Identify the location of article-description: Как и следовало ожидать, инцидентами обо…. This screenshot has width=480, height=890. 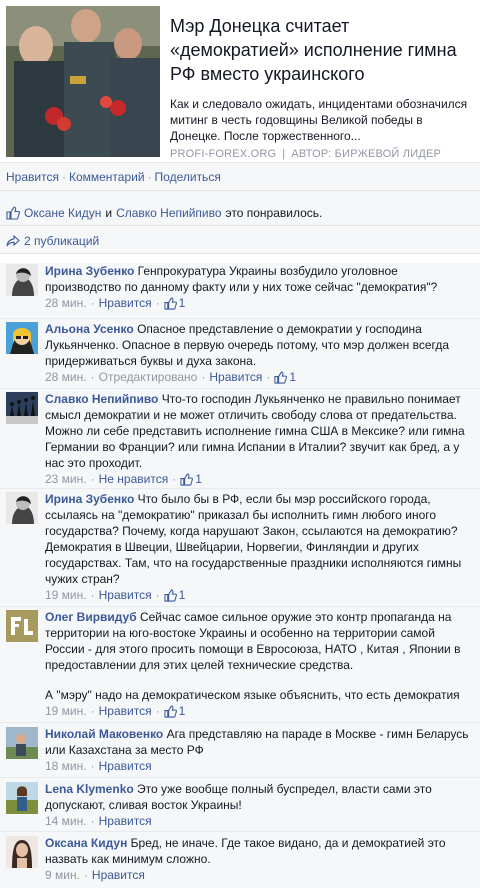
(319, 120).